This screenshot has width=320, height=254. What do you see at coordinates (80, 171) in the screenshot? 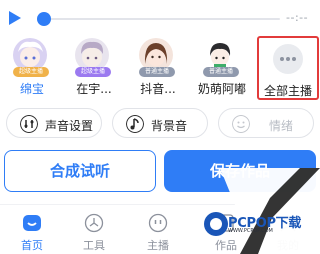
I see `synthesize-preview-button: 合成试听` at bounding box center [80, 171].